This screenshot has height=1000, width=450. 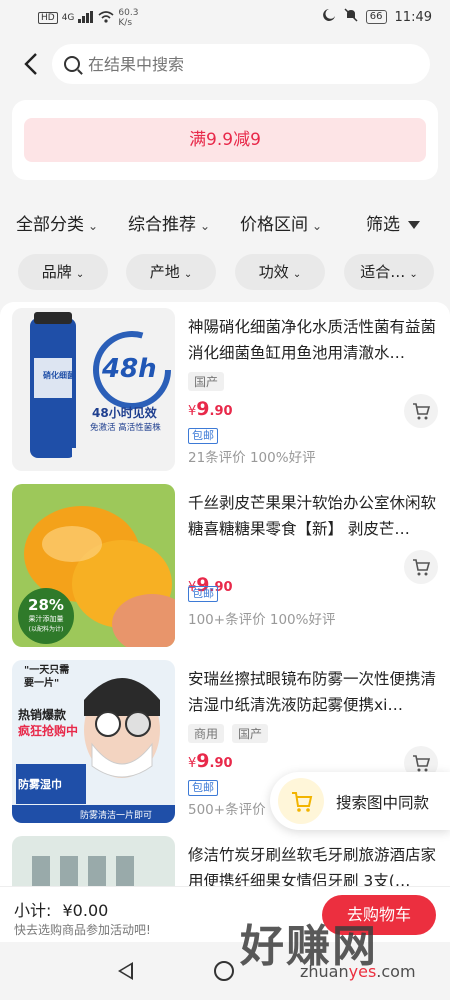 I want to click on filter-section: 全部分类 ⌄ 综合推荐 ⌄ 价格区间 ⌄ 筛选 品牌 ⌄ 产地 ⌄ 功效 ⌄ 适合… ⌄, so click(x=225, y=247).